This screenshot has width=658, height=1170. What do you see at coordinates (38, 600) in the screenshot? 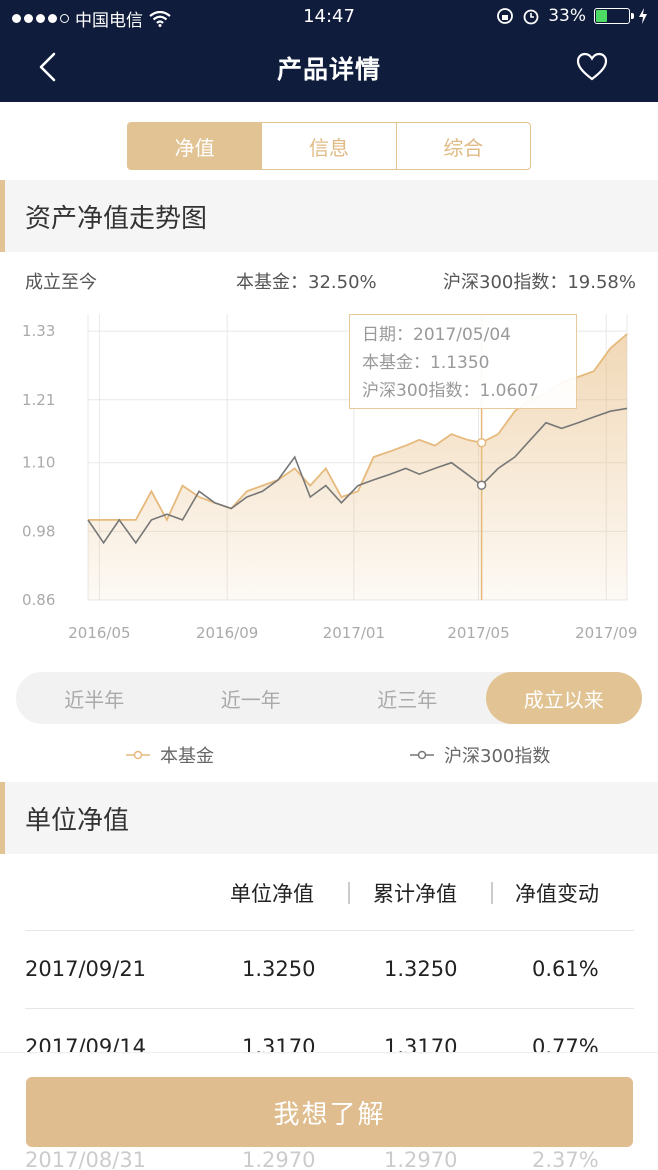
I see `y-tick-label: 0.86` at bounding box center [38, 600].